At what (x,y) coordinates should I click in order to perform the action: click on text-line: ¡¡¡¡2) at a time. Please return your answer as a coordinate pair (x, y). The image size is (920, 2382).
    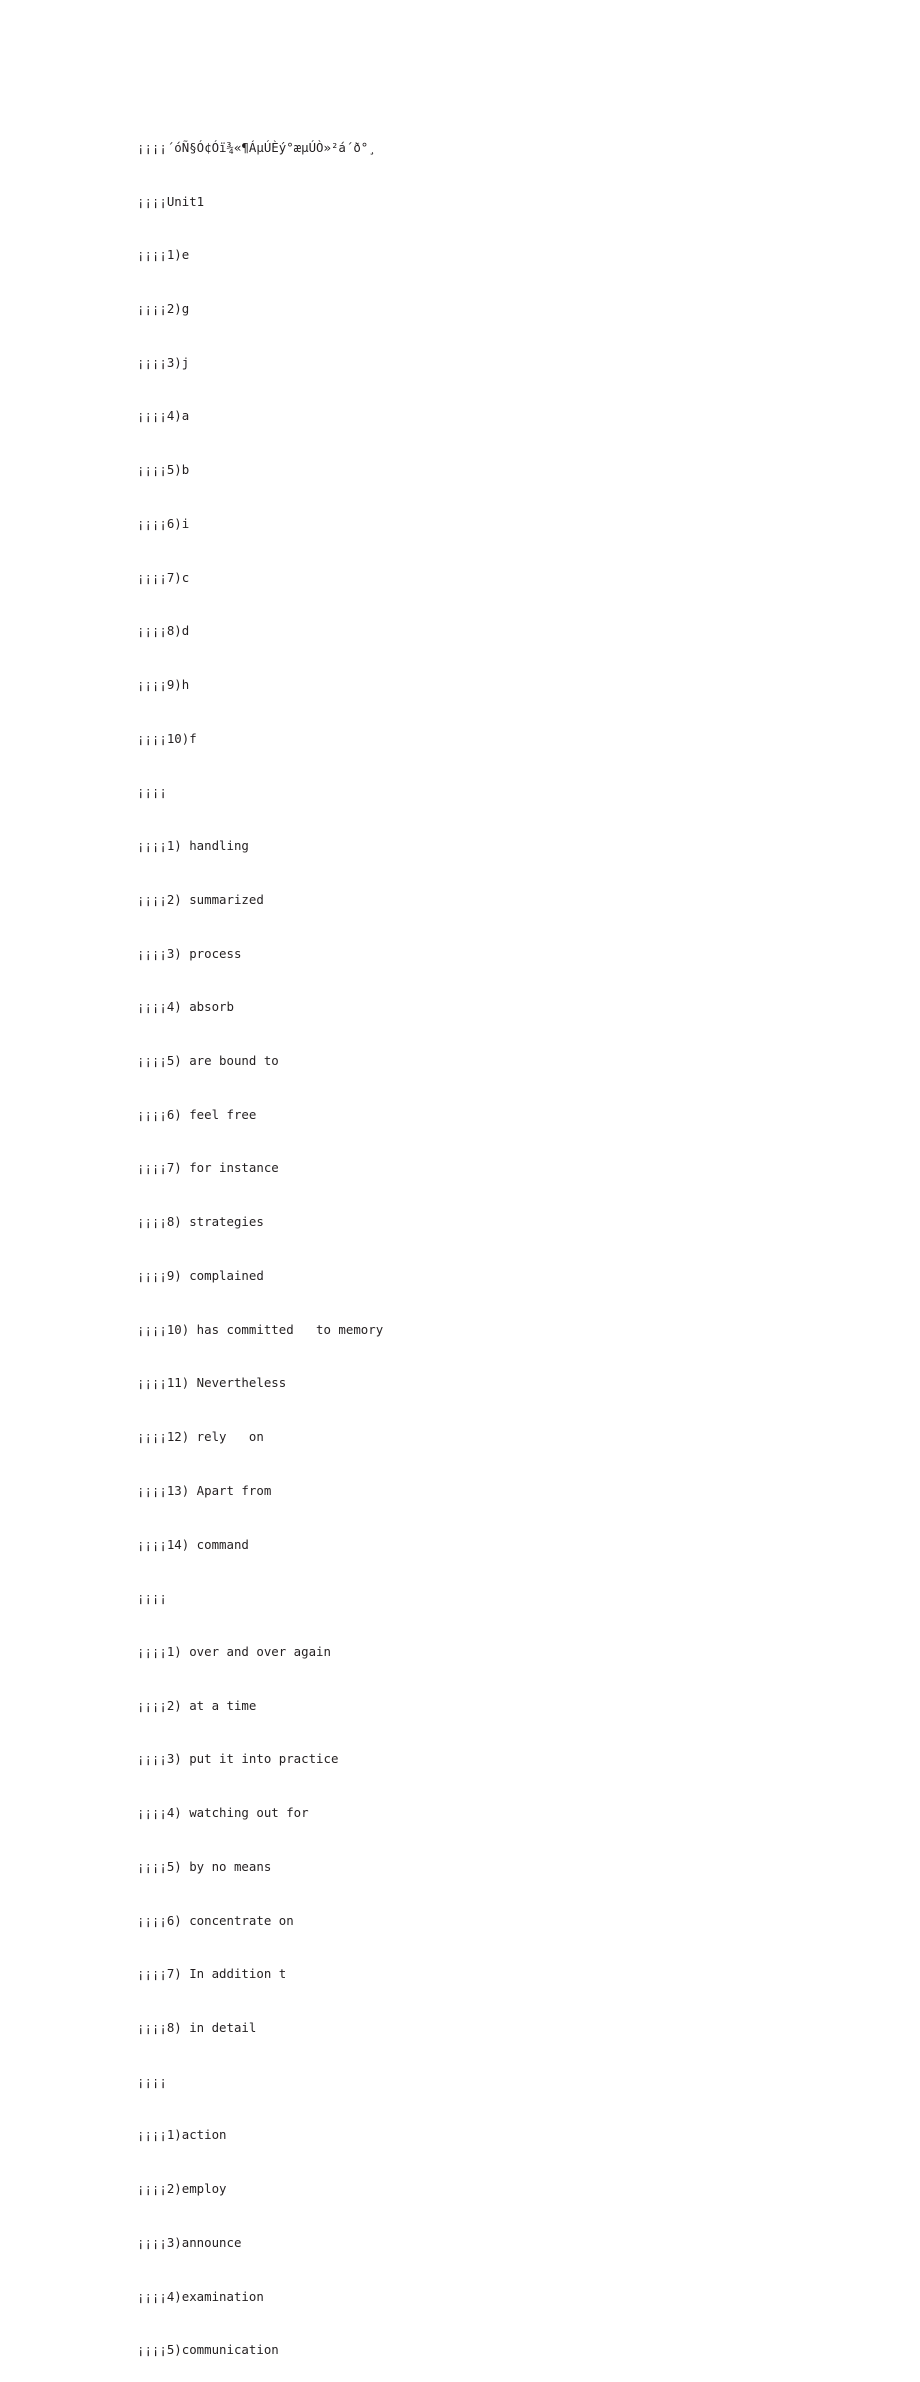
    Looking at the image, I should click on (197, 1705).